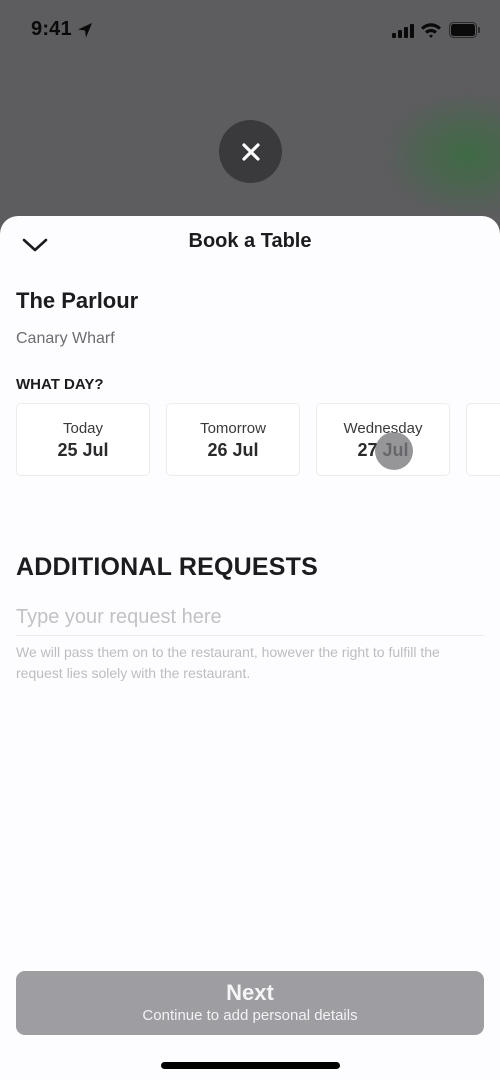 The image size is (500, 1080). What do you see at coordinates (383, 428) in the screenshot?
I see `day-name: Wednesday` at bounding box center [383, 428].